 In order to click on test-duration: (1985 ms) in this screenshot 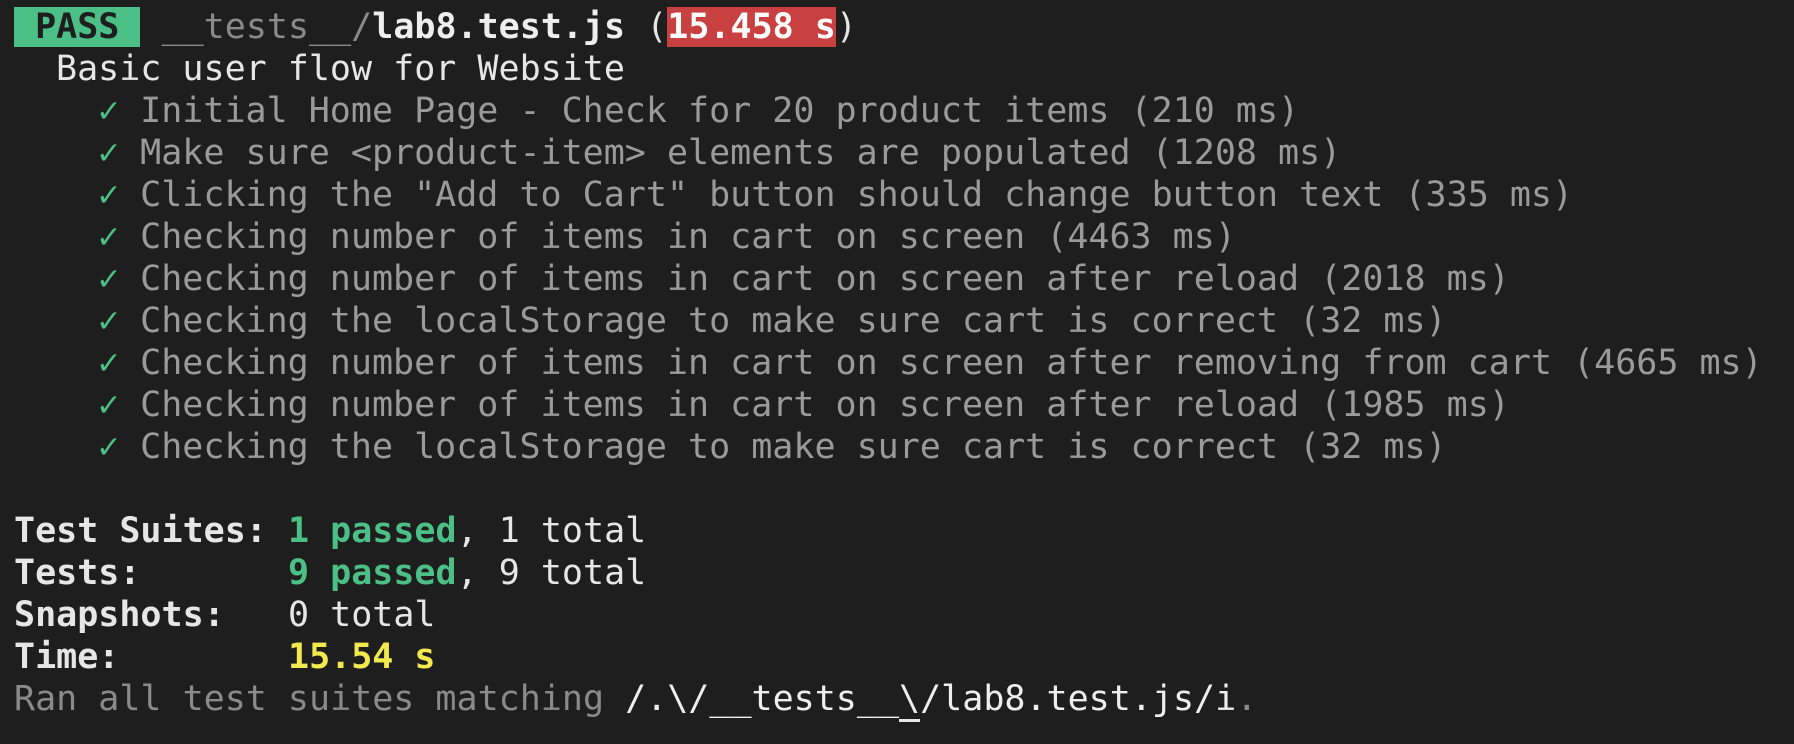, I will do `click(1415, 405)`.